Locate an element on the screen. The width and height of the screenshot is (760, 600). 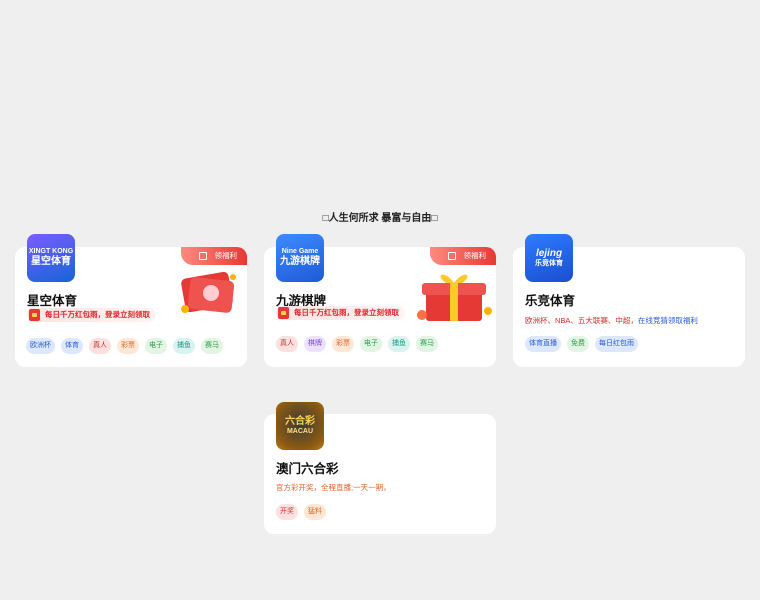
red-envelope-illustration is located at coordinates (208, 292).